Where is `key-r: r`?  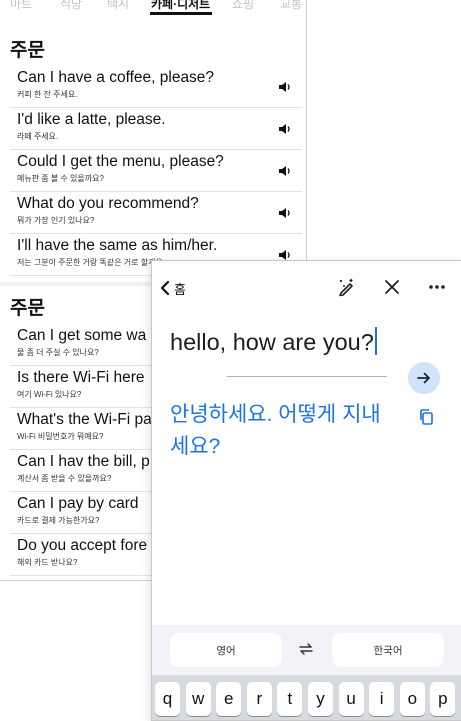
key-r: r is located at coordinates (259, 699).